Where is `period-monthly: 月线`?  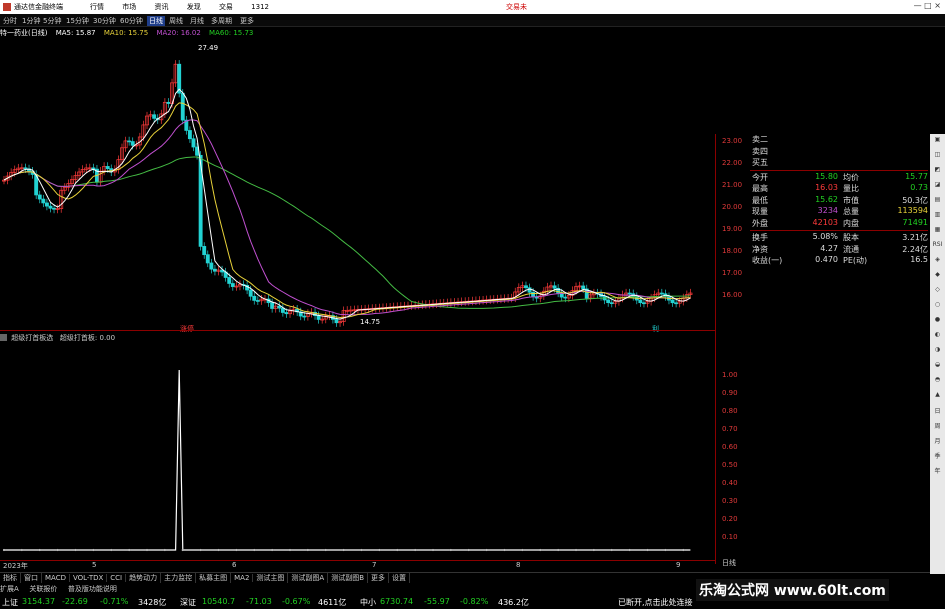
period-monthly: 月线 is located at coordinates (197, 21).